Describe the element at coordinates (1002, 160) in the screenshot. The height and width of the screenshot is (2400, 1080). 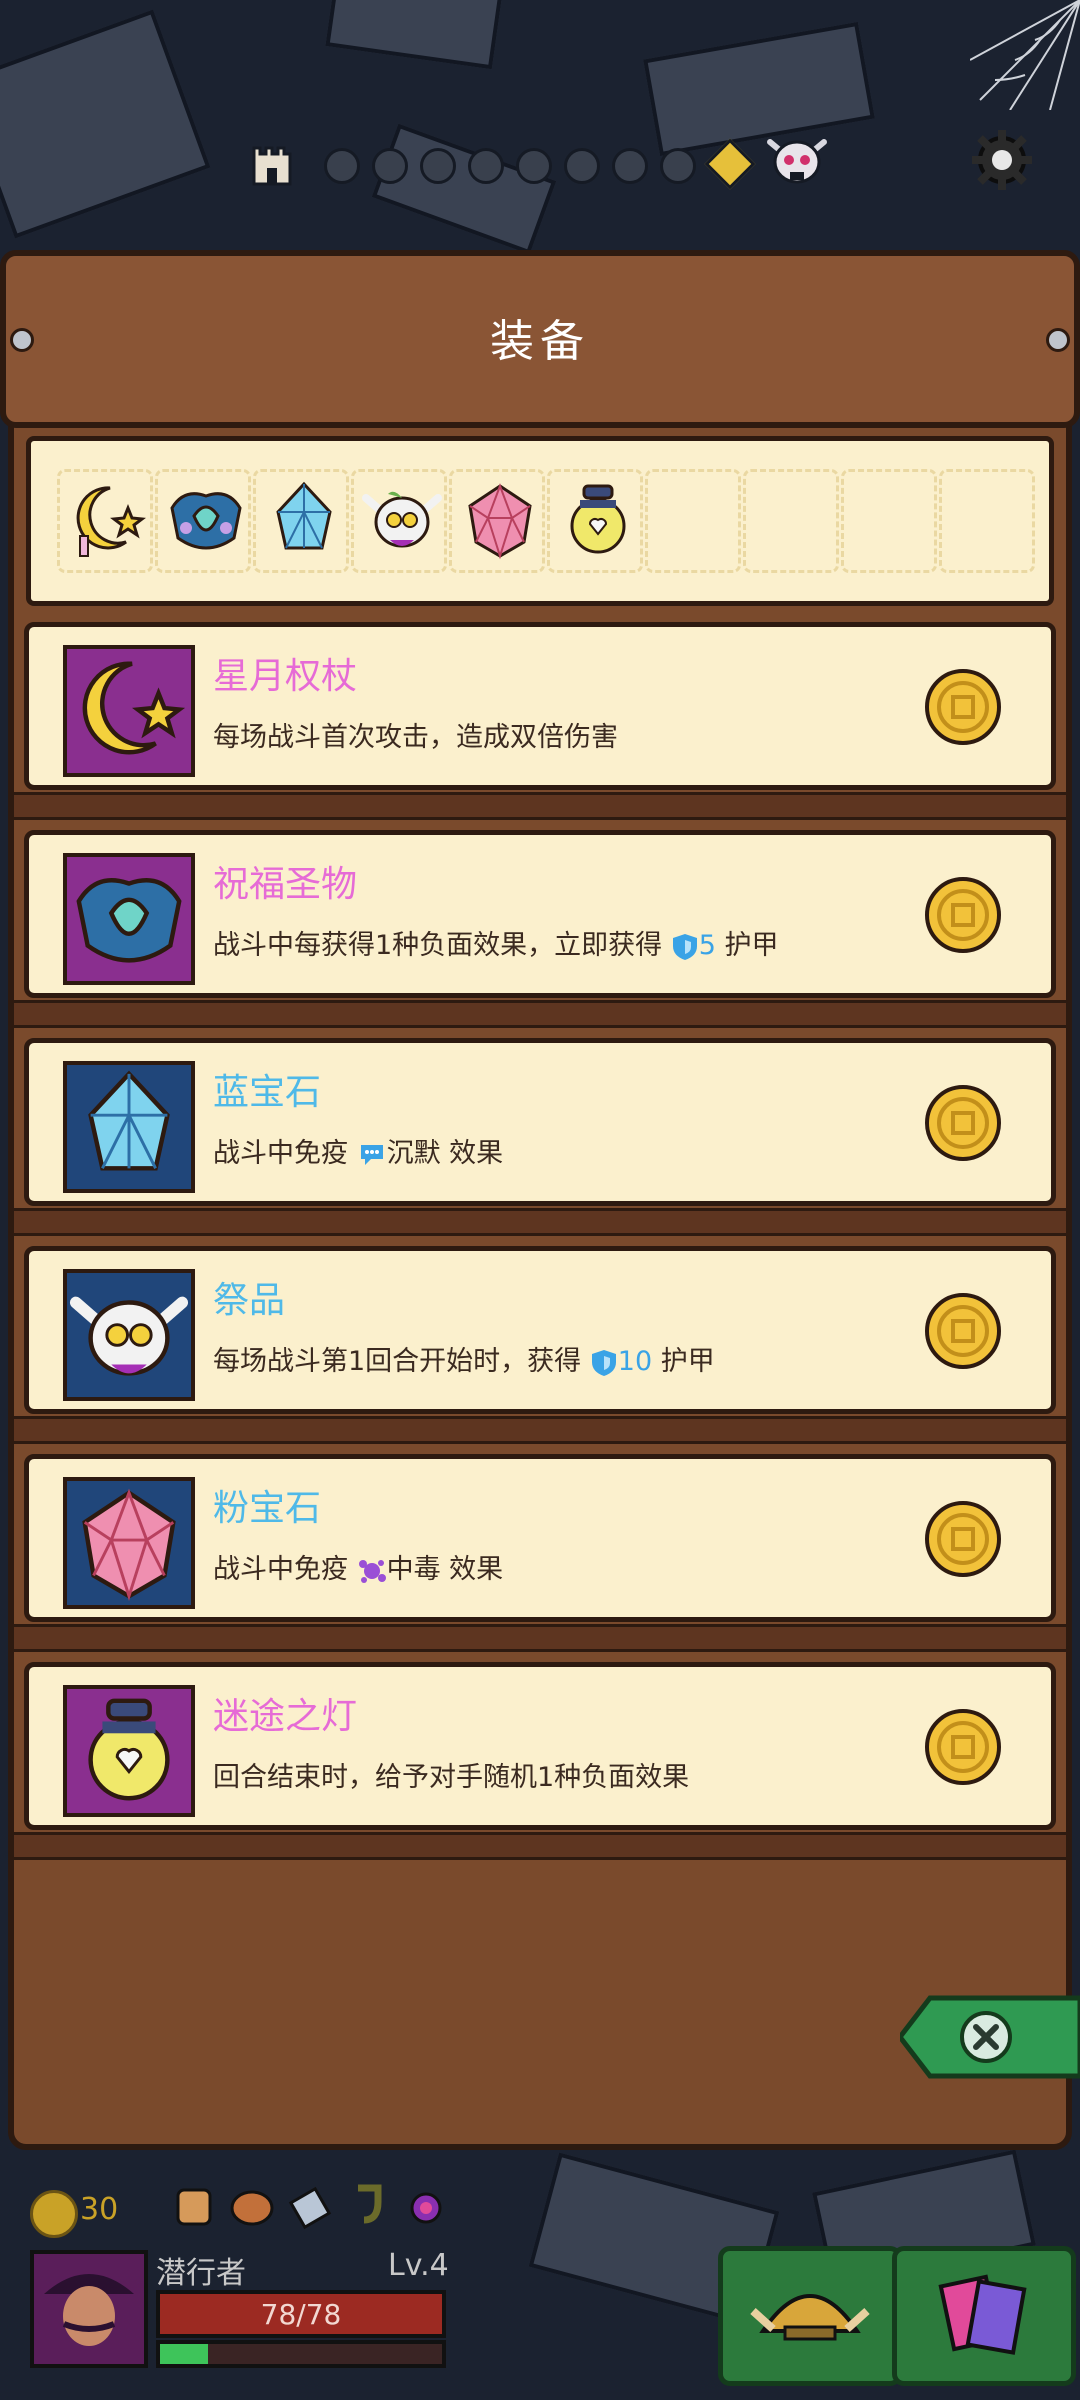
I see `settings-gear-icon` at that location.